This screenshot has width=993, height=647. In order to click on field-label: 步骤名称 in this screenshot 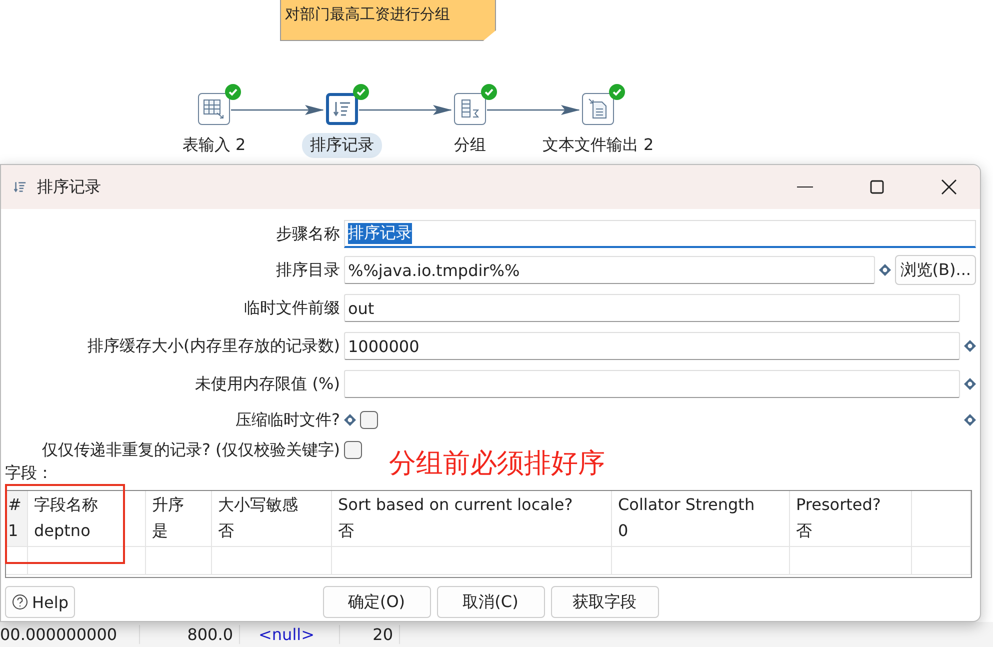, I will do `click(307, 234)`.